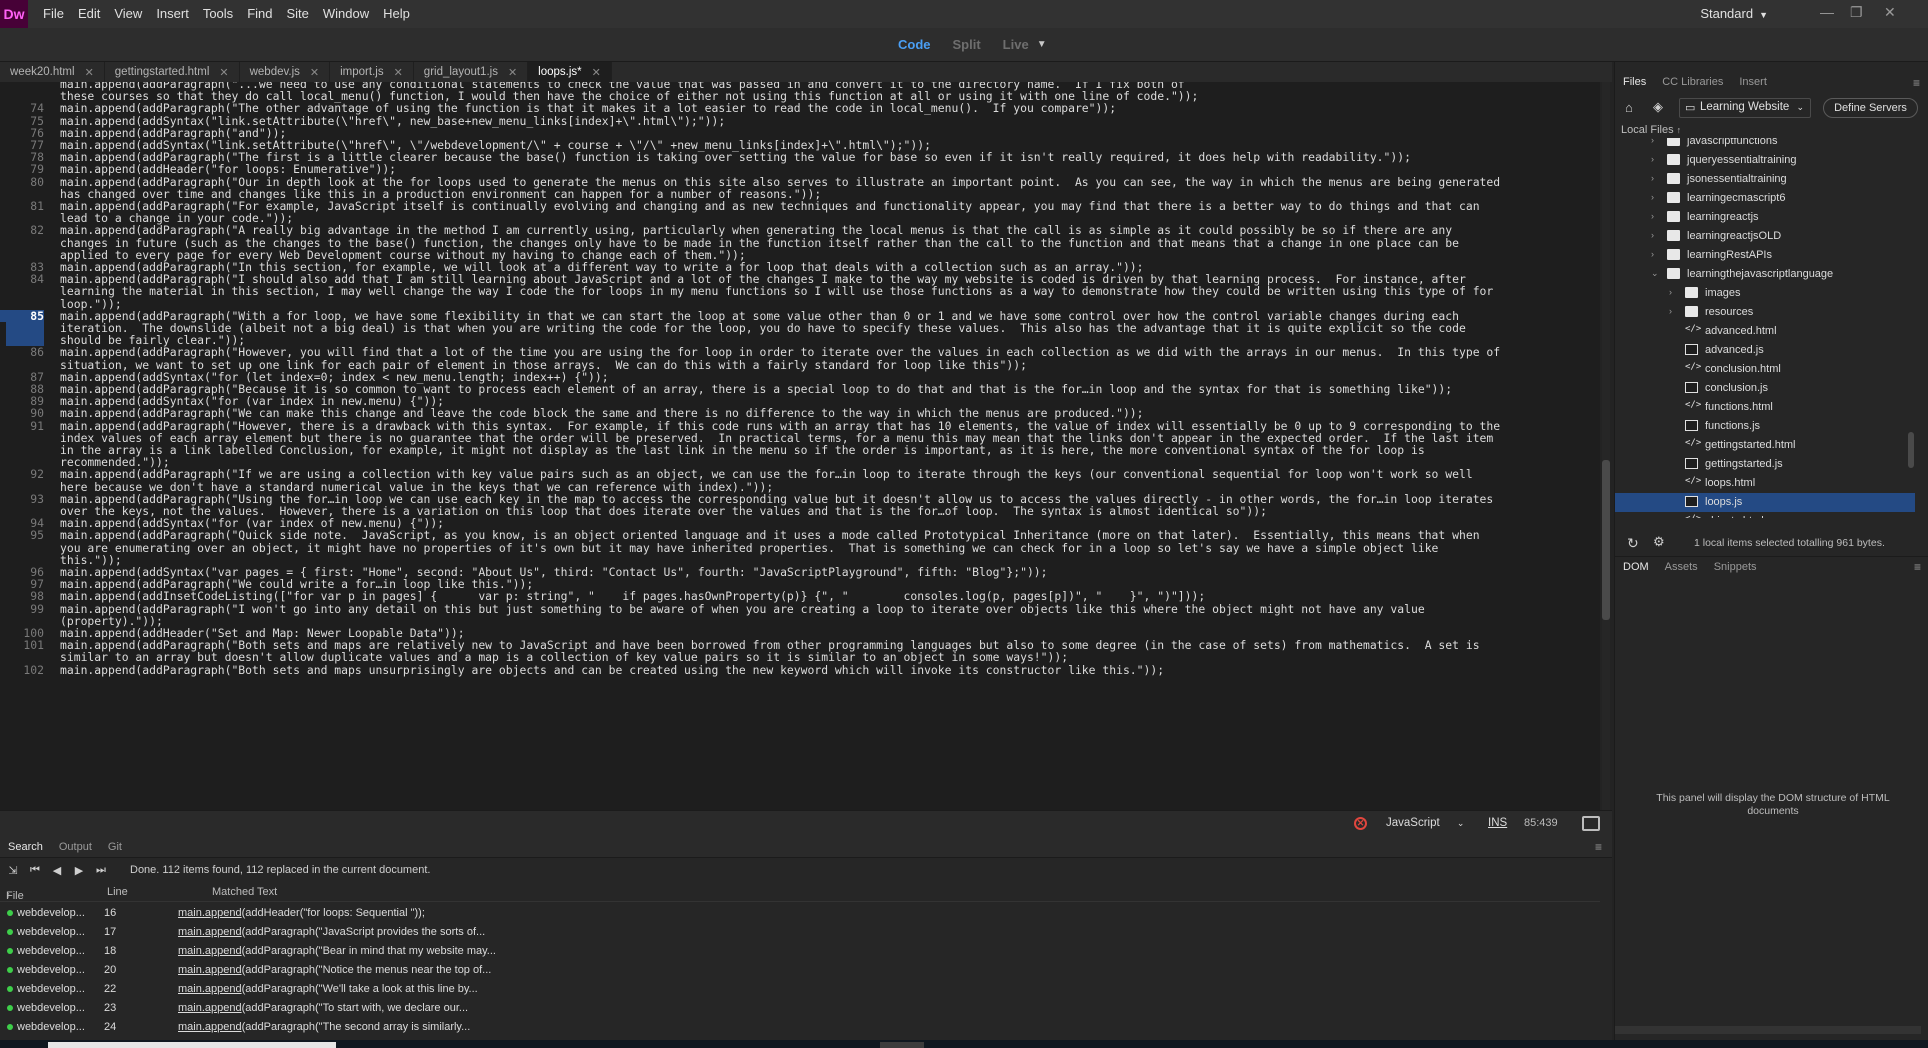 The width and height of the screenshot is (1928, 1048). I want to click on menu-view: View, so click(128, 14).